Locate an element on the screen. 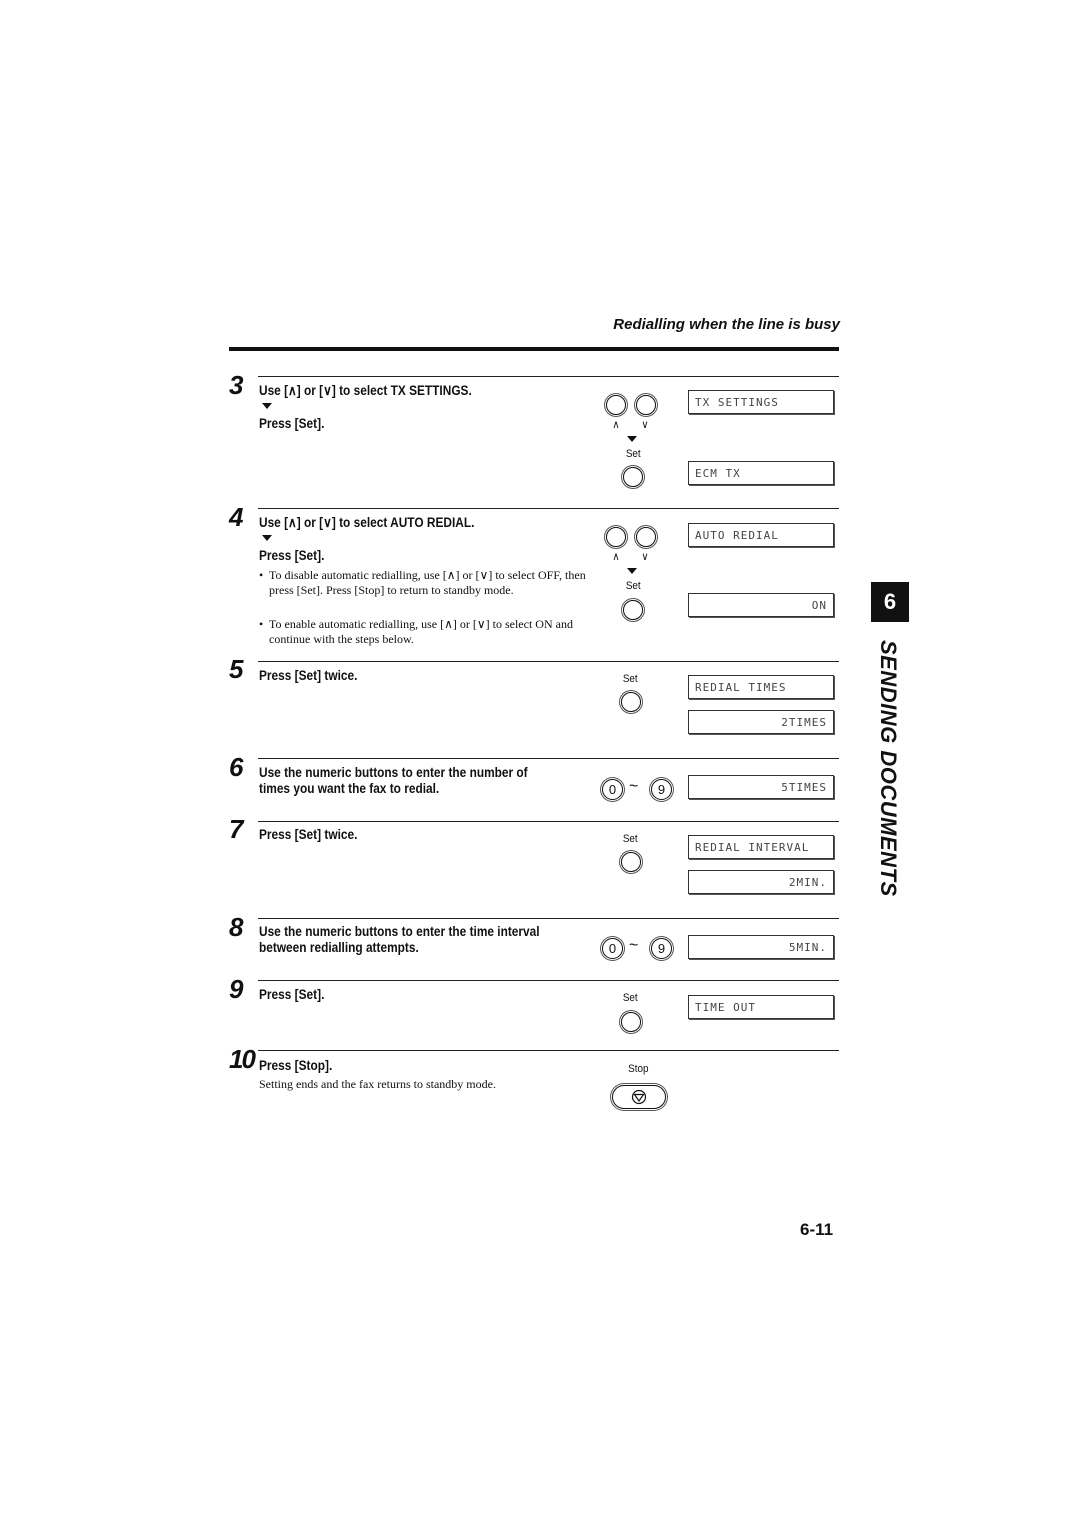 The image size is (1080, 1528). step-number: 7 is located at coordinates (236, 829).